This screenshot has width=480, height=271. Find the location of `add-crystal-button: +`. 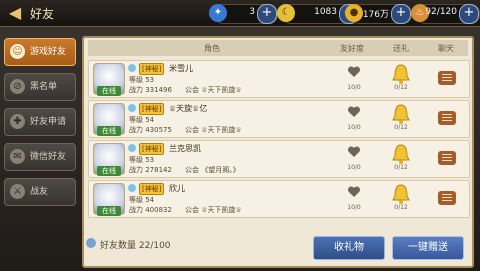

add-crystal-button: + is located at coordinates (267, 14).